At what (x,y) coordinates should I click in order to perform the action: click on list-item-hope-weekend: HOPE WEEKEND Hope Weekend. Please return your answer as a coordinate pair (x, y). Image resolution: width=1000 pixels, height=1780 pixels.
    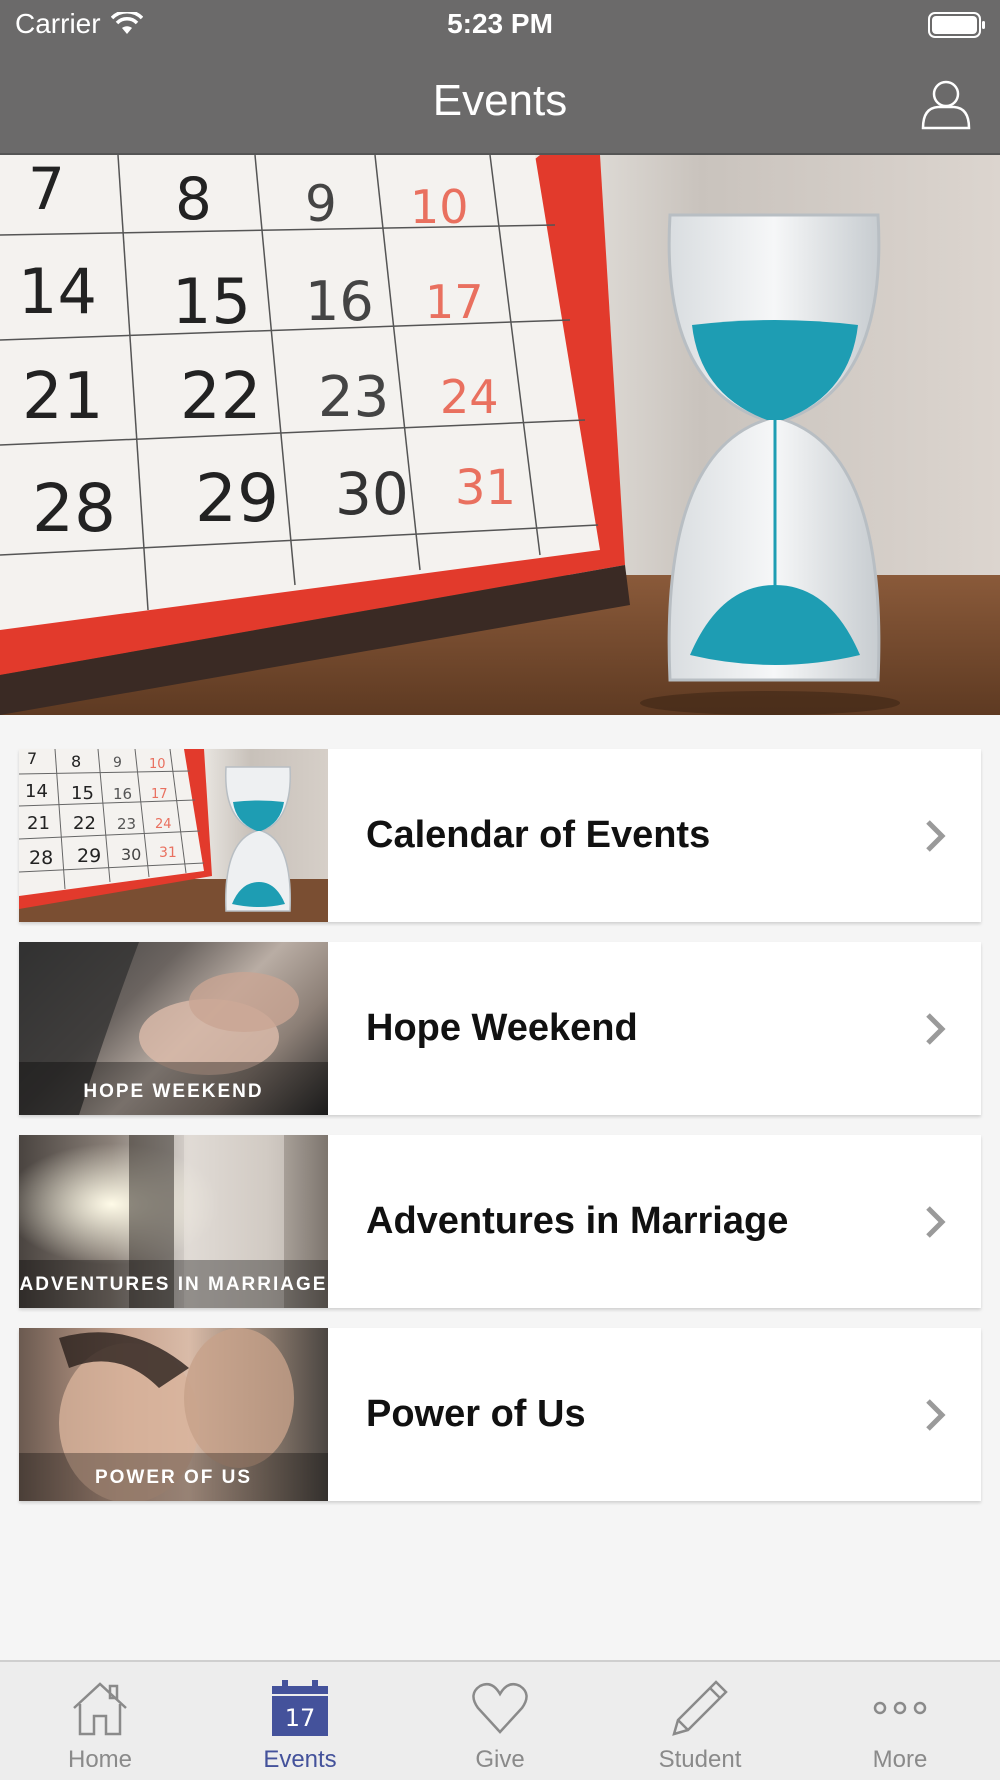
    Looking at the image, I should click on (500, 1028).